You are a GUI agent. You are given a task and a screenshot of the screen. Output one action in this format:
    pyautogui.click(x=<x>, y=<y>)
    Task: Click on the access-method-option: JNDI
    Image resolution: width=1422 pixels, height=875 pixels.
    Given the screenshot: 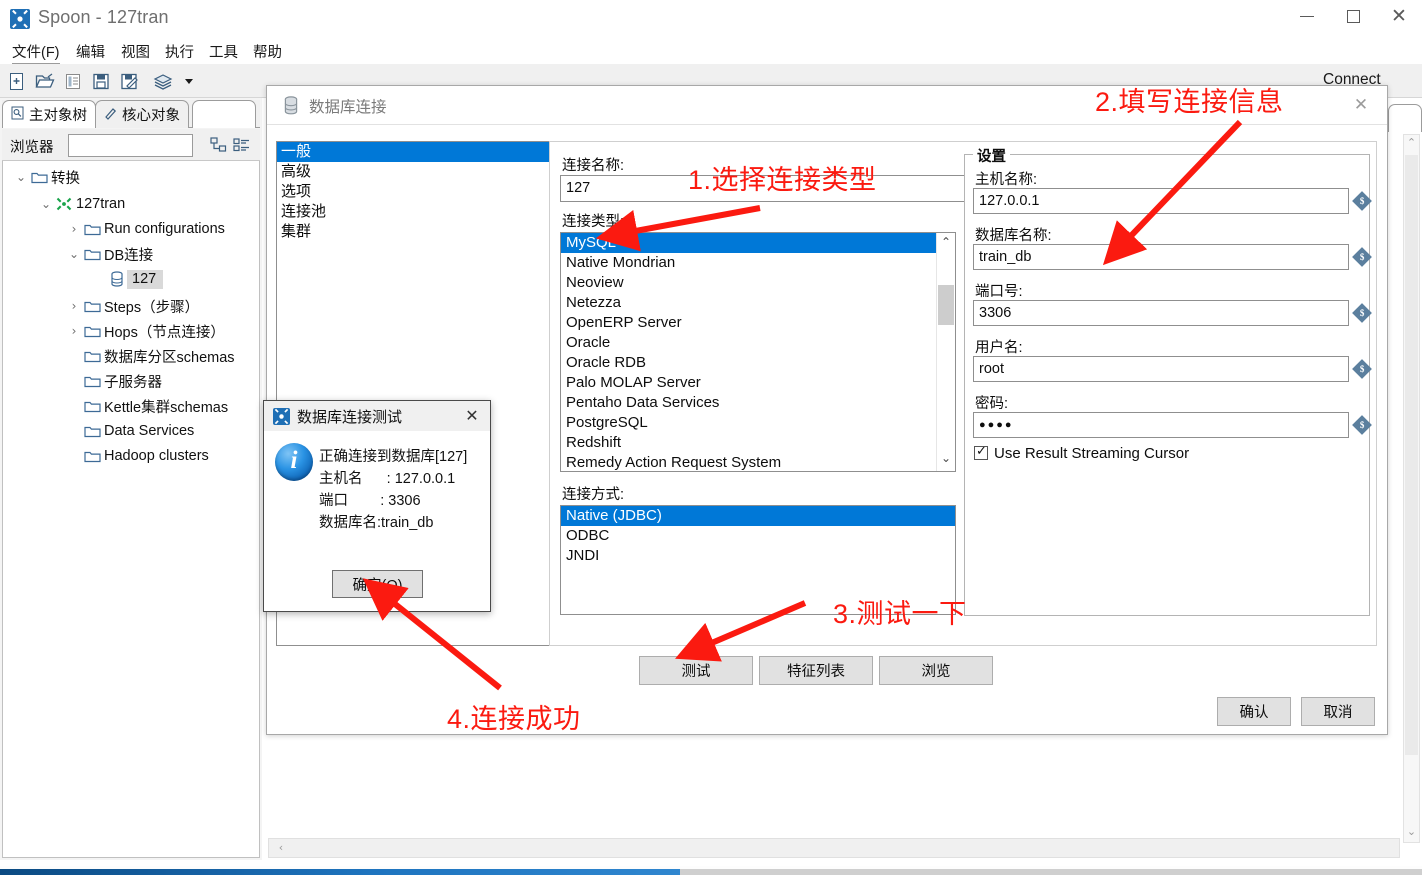 What is the action you would take?
    pyautogui.click(x=758, y=556)
    